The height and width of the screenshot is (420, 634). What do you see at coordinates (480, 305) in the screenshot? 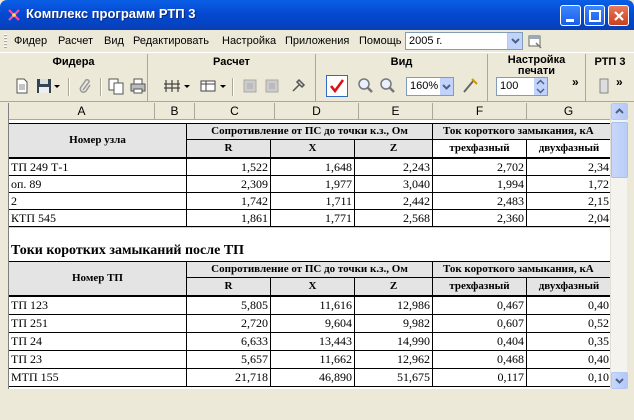
I see `table-cell-i3: 0,467` at bounding box center [480, 305].